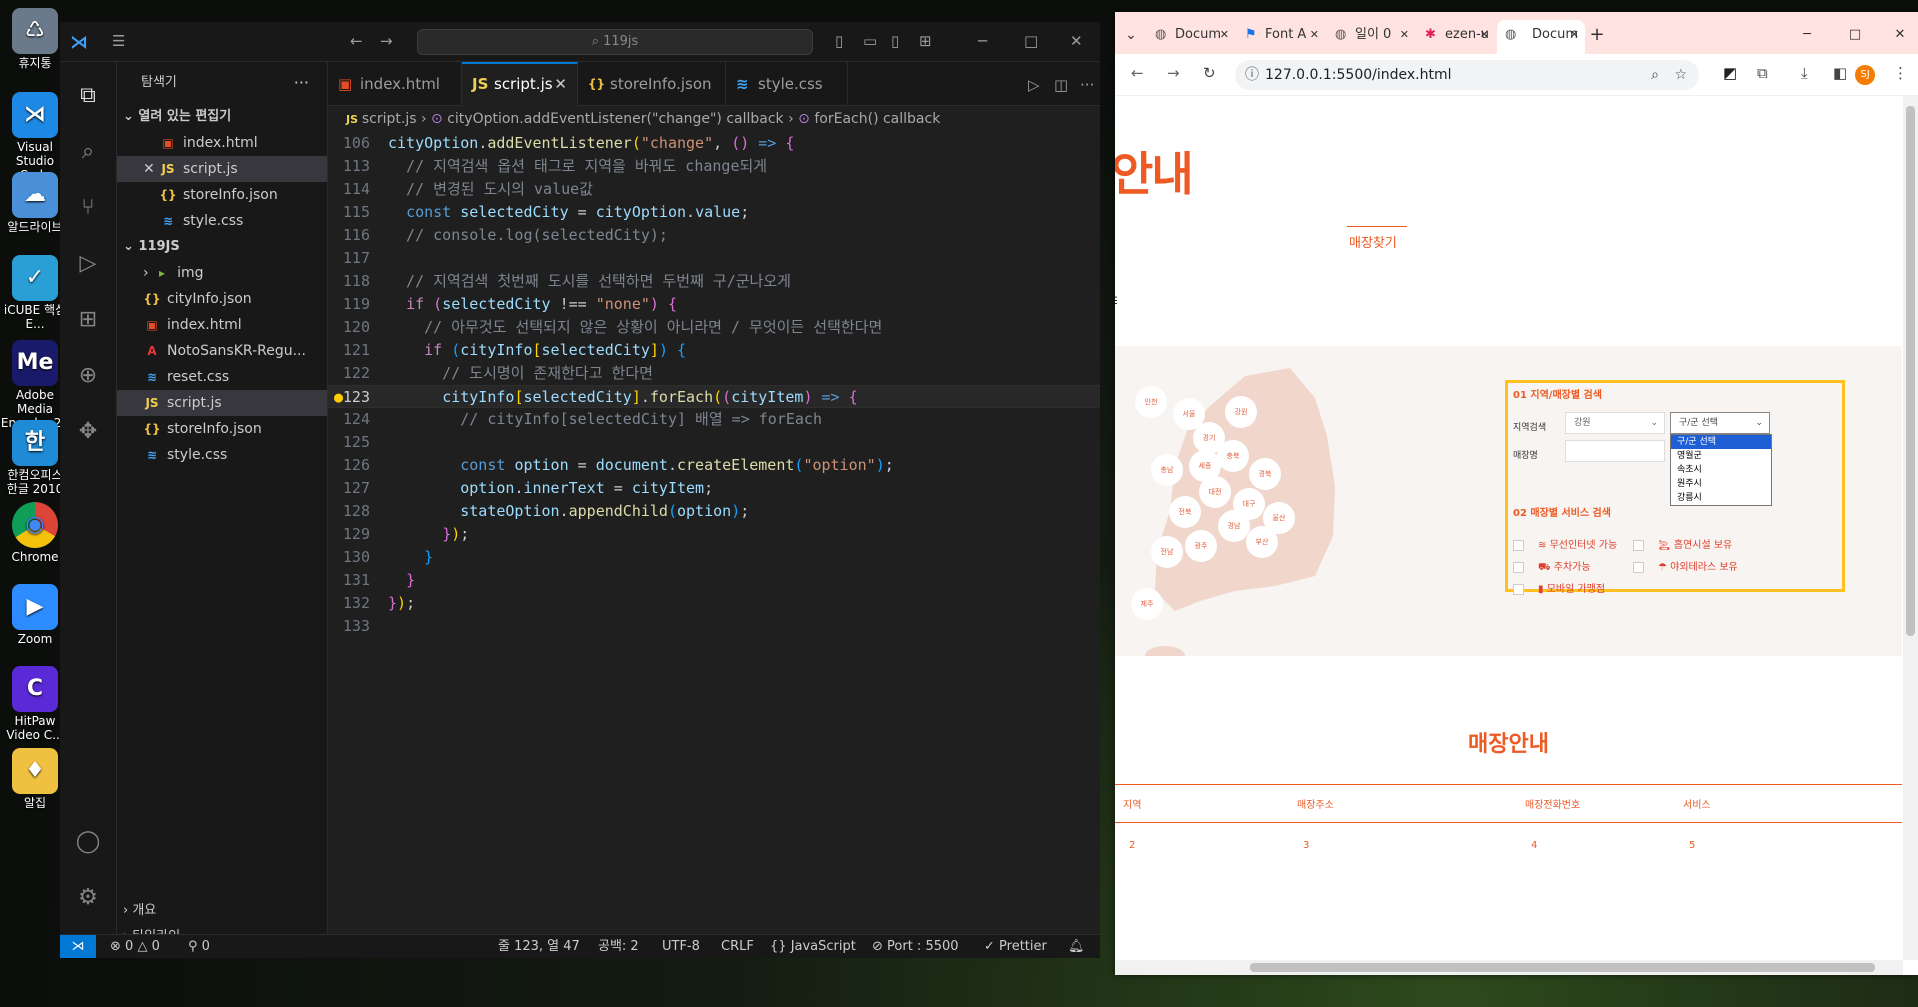  I want to click on customize-layout-icon: ⊞, so click(925, 41).